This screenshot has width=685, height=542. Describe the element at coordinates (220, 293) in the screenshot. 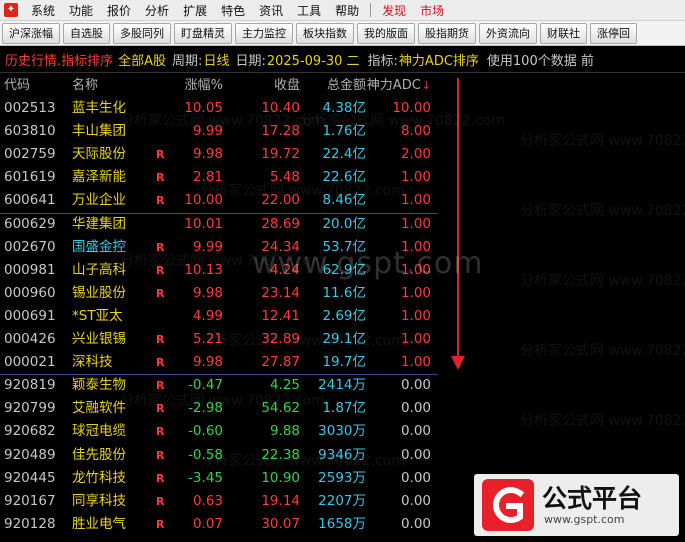

I see `table-row: 000960 锡业股份 R 9.98 23.14 11.6亿 1.00` at that location.